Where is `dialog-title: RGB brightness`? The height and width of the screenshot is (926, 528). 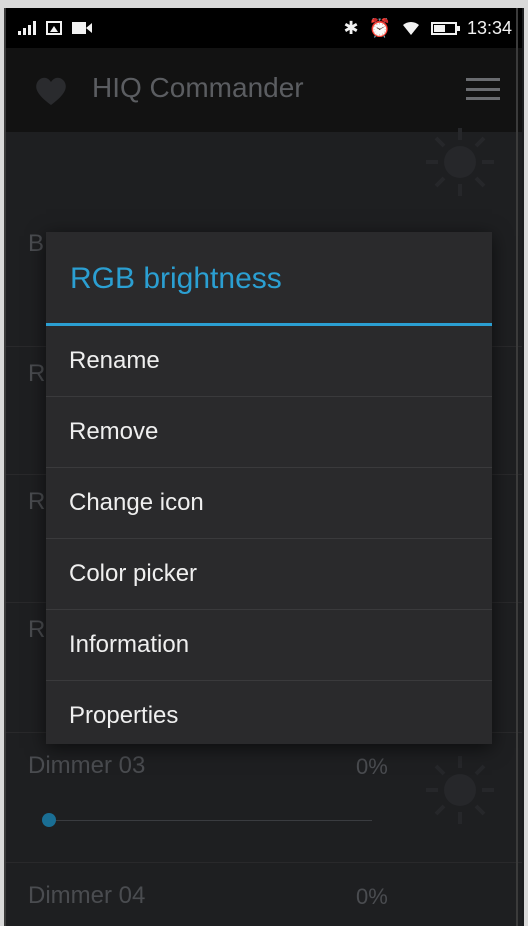 dialog-title: RGB brightness is located at coordinates (176, 278).